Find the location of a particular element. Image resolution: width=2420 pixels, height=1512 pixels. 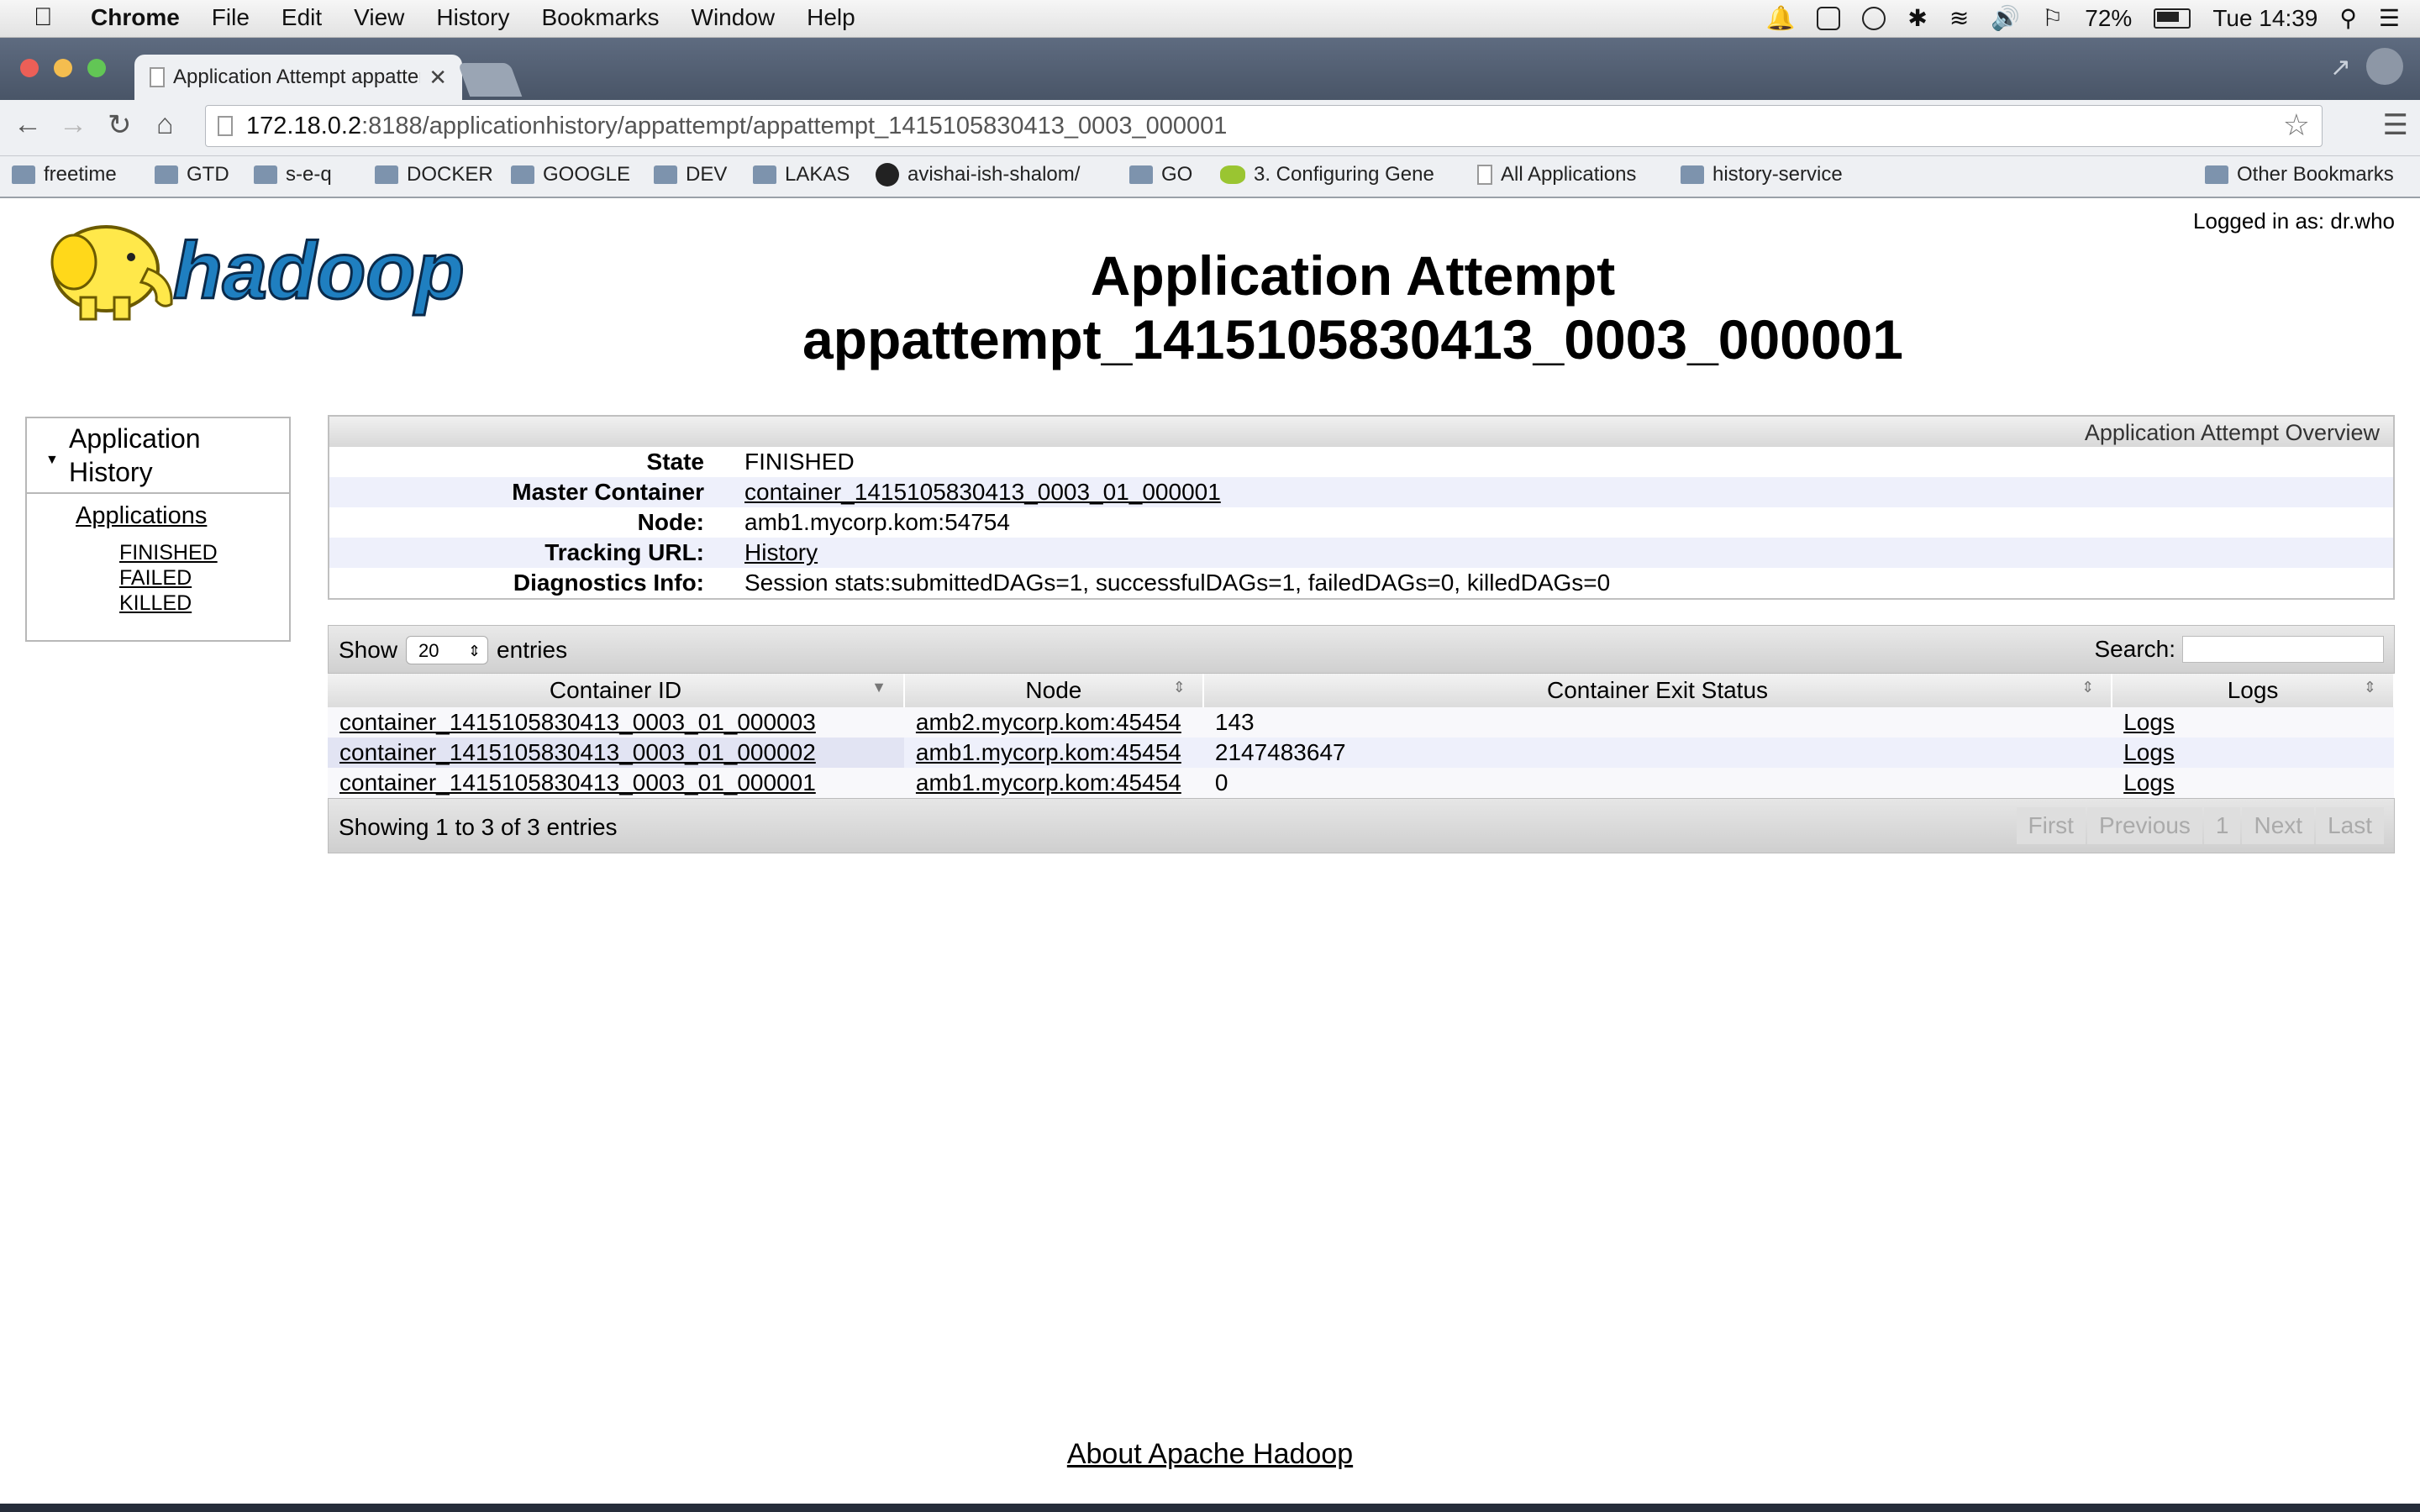

bookmark-github: avishai-ish-shalom/ is located at coordinates (978, 174).